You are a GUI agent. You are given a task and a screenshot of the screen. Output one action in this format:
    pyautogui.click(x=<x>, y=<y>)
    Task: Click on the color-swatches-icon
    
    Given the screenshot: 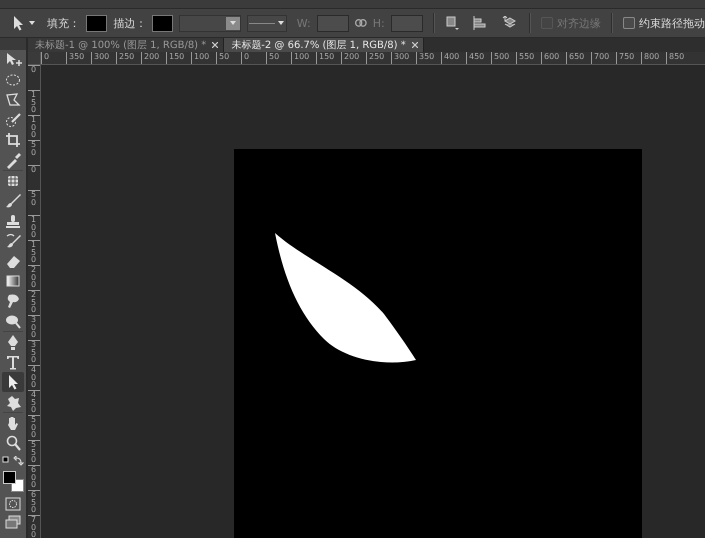 What is the action you would take?
    pyautogui.click(x=13, y=482)
    